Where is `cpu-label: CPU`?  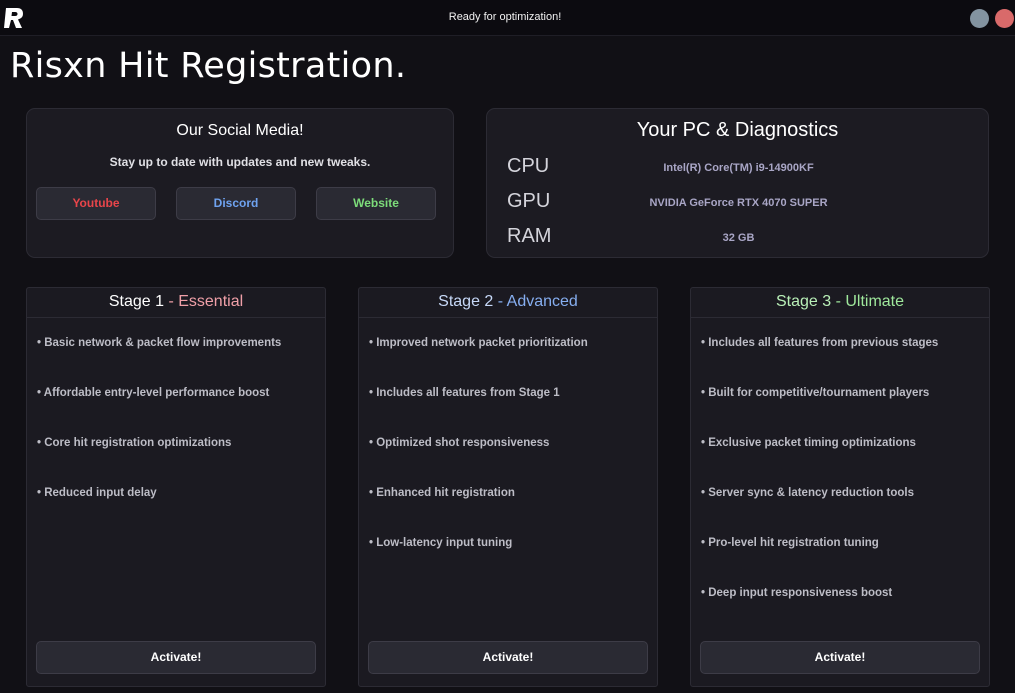 cpu-label: CPU is located at coordinates (528, 166).